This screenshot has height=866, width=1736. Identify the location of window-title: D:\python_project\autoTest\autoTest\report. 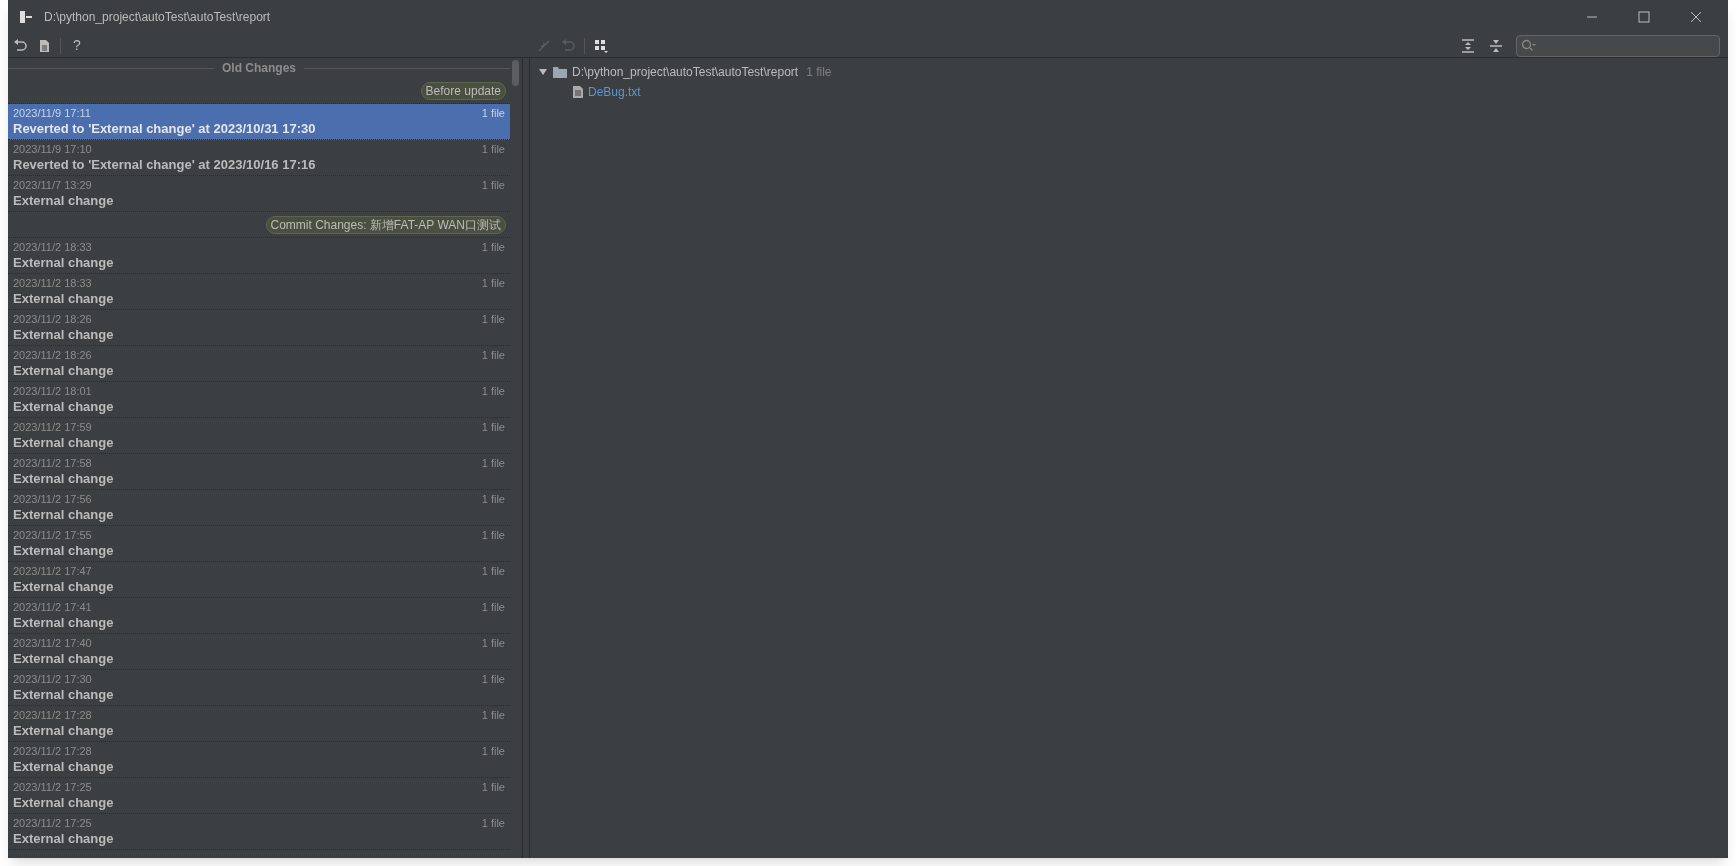
(157, 17).